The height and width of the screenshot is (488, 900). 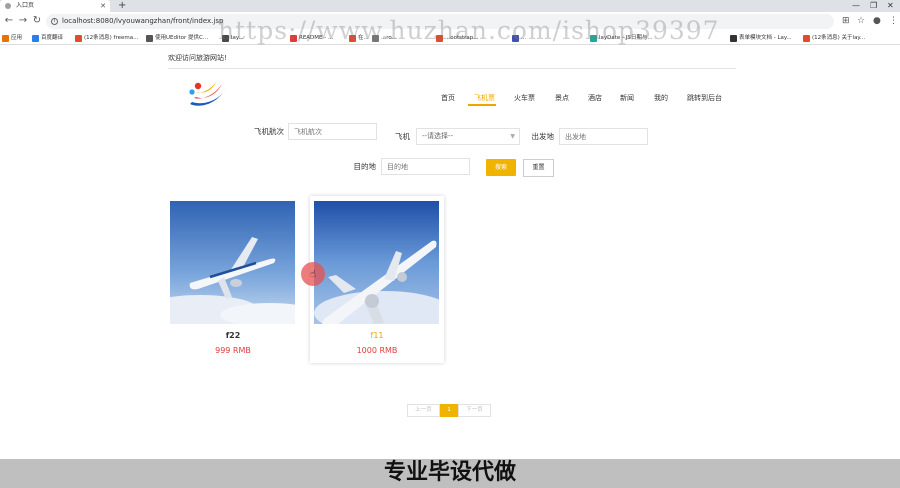 I want to click on departure-label: 出发地, so click(x=543, y=136).